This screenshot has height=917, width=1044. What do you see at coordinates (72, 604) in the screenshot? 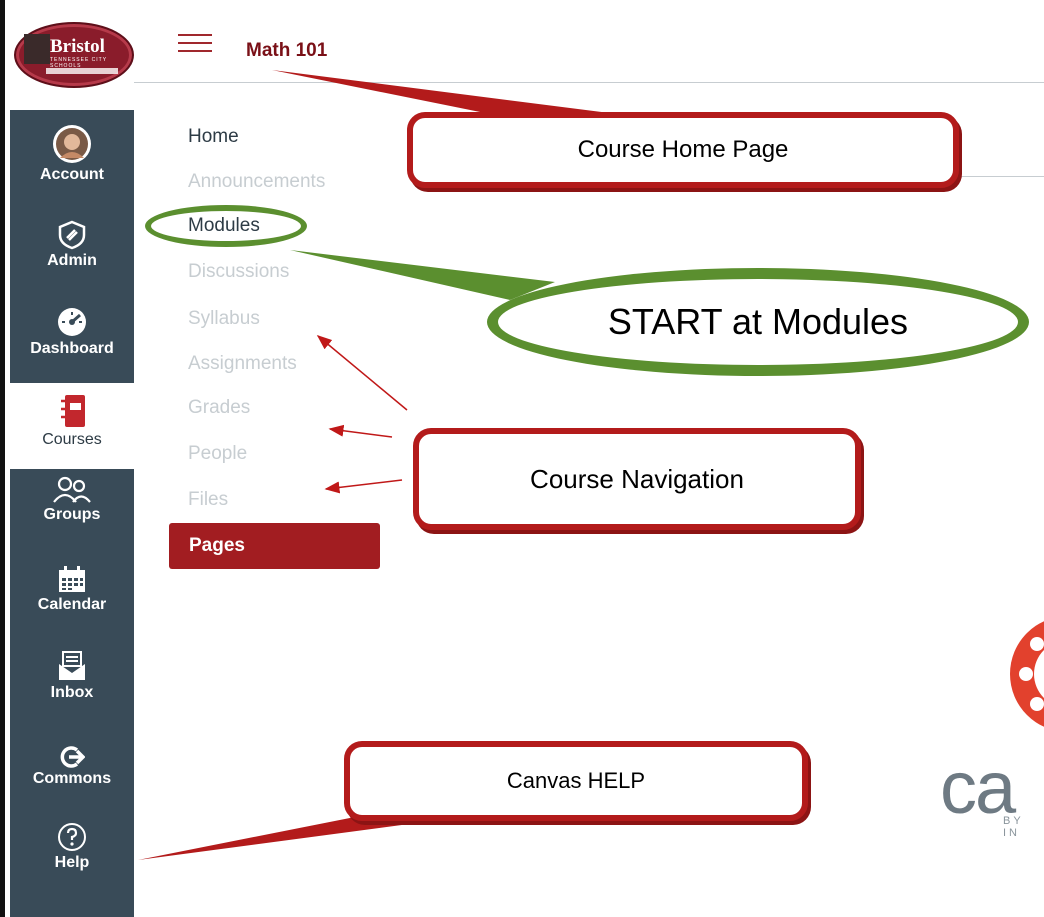
I see `nav-label-calendar: Calendar` at bounding box center [72, 604].